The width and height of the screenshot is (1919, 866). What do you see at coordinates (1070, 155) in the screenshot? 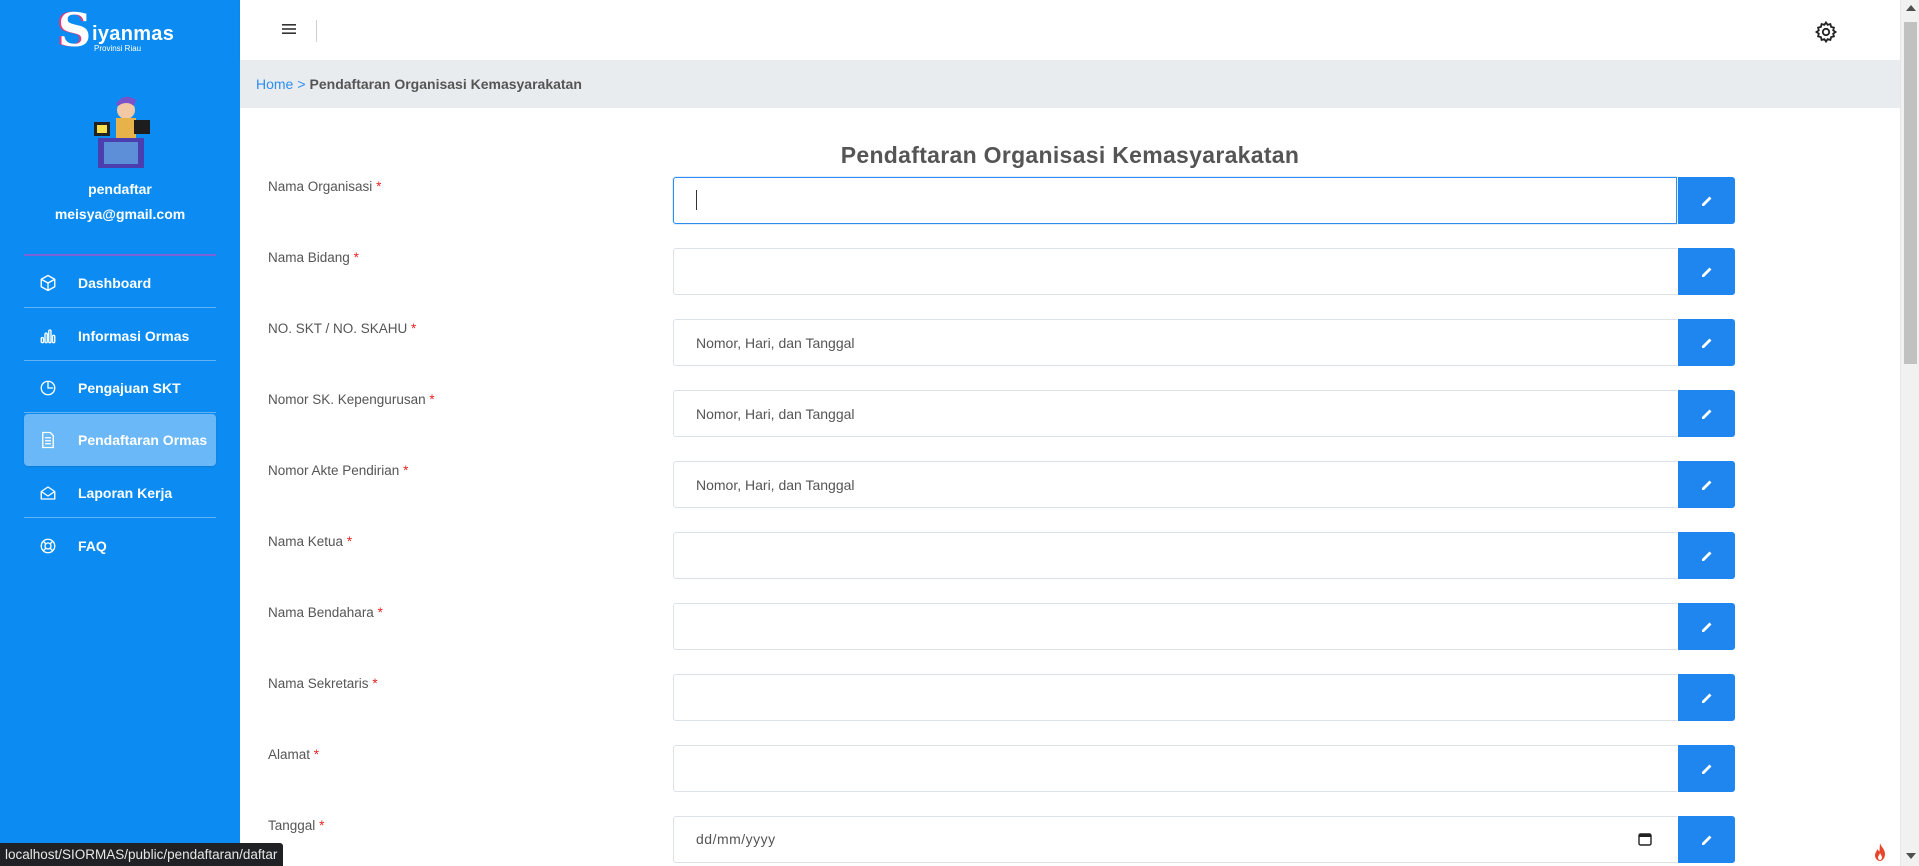
I see `page-title: Pendaftaran Organisasi Kemasyarakatan` at bounding box center [1070, 155].